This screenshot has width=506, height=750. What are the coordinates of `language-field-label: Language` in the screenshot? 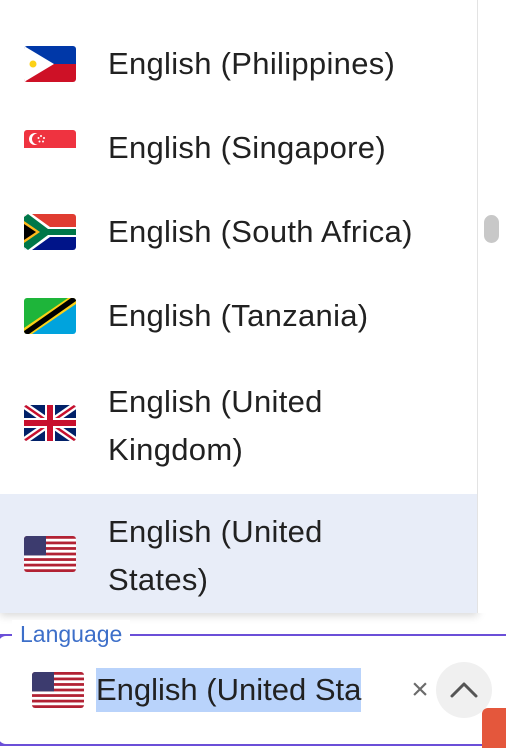 It's located at (71, 634).